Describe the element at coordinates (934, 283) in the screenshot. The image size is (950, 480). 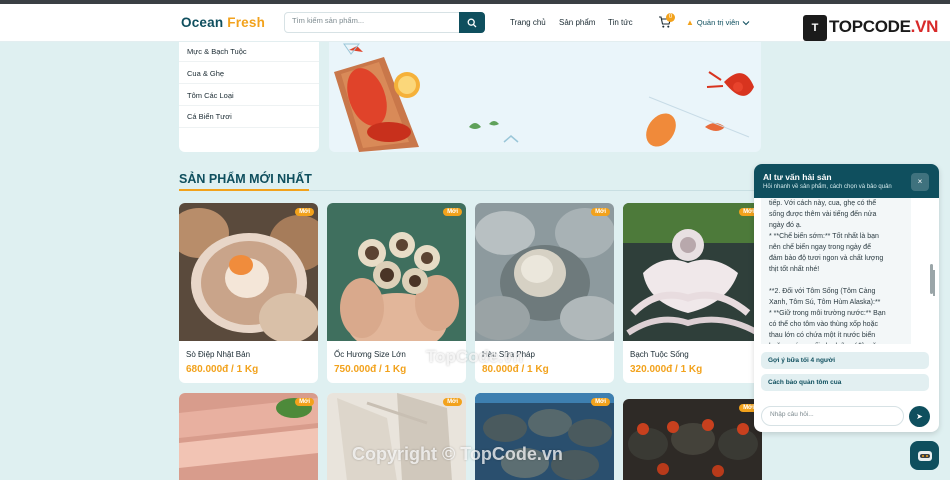
I see `page-scrollbar` at that location.